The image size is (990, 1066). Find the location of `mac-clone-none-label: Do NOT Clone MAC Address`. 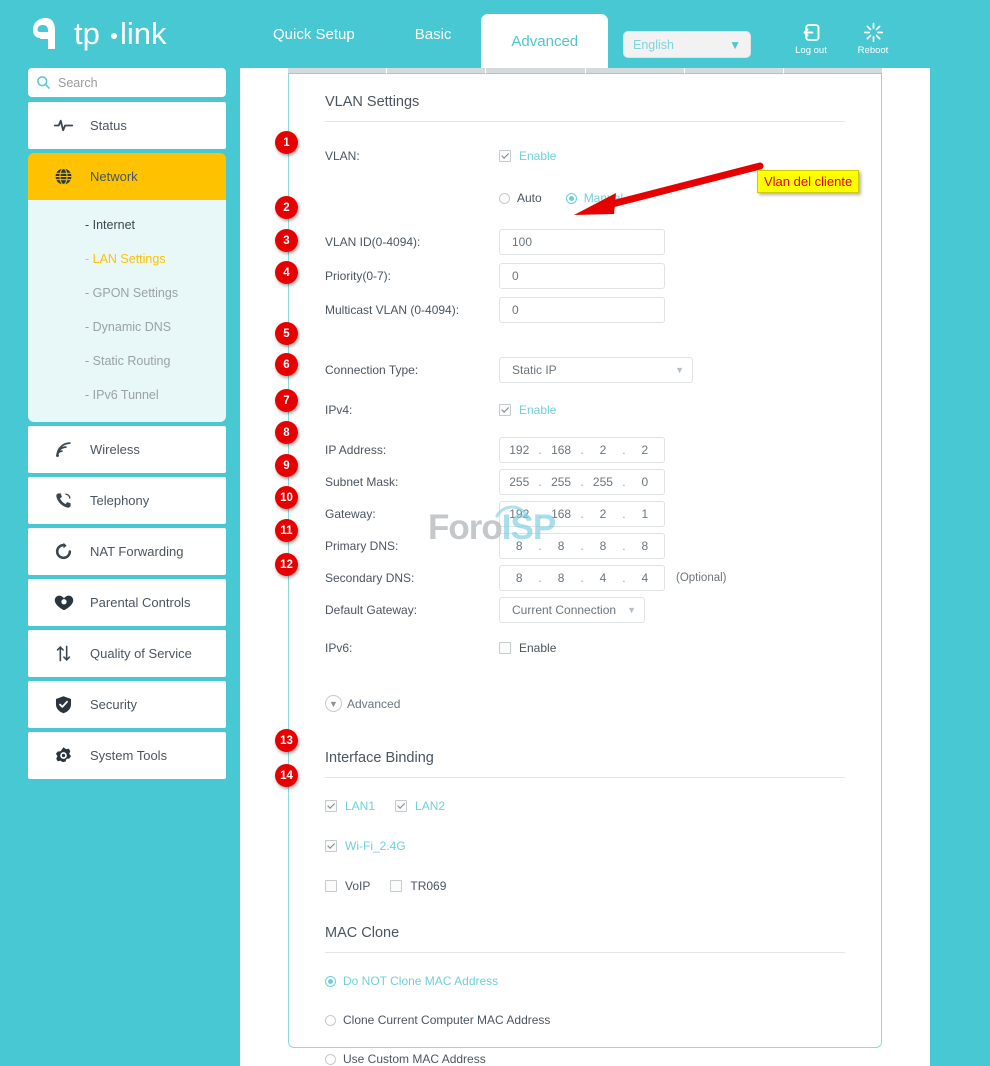

mac-clone-none-label: Do NOT Clone MAC Address is located at coordinates (420, 981).